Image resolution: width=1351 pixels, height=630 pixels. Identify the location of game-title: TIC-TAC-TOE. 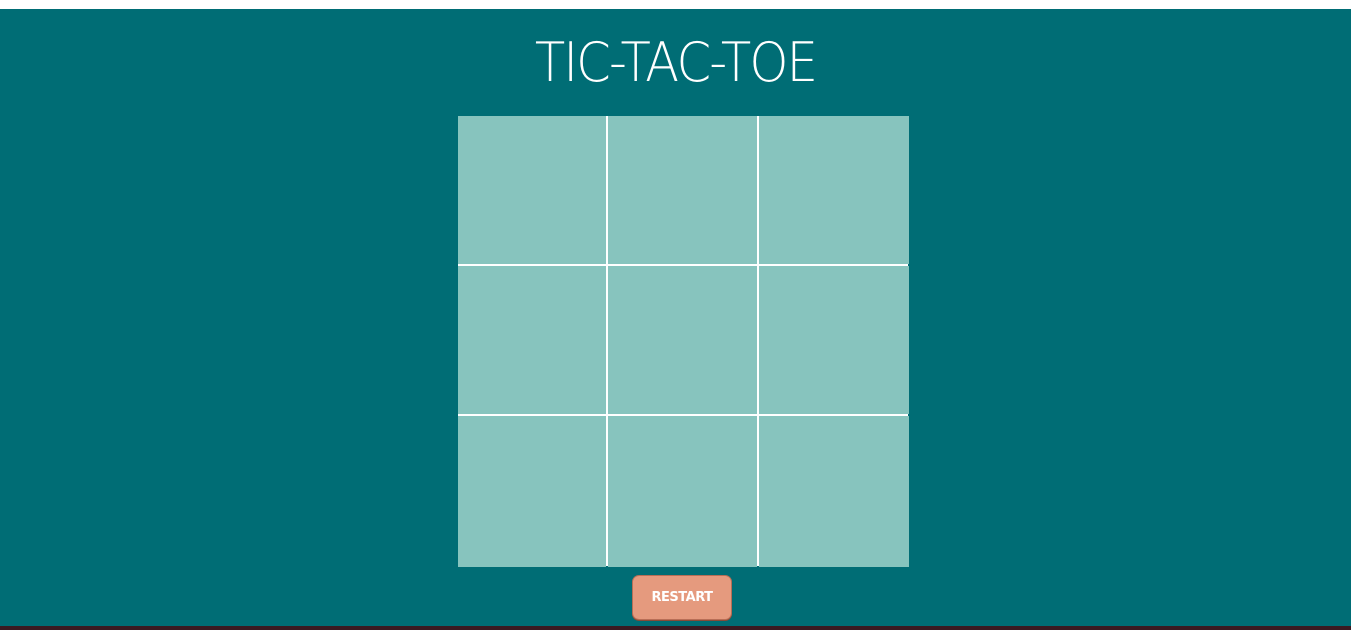
(676, 62).